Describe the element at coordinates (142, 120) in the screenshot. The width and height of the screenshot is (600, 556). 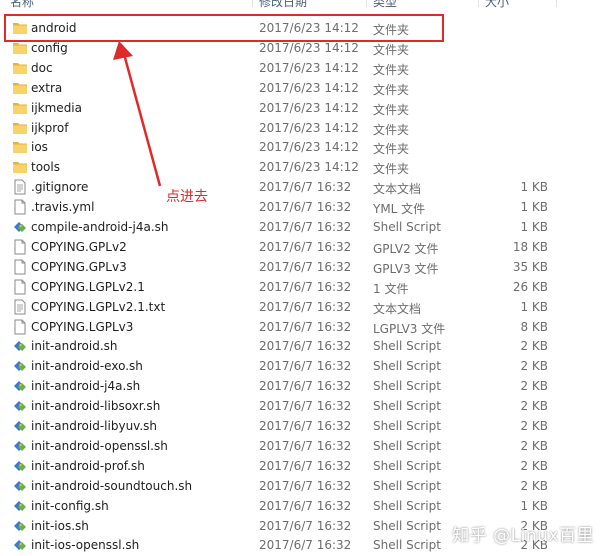
I see `arrow-line` at that location.